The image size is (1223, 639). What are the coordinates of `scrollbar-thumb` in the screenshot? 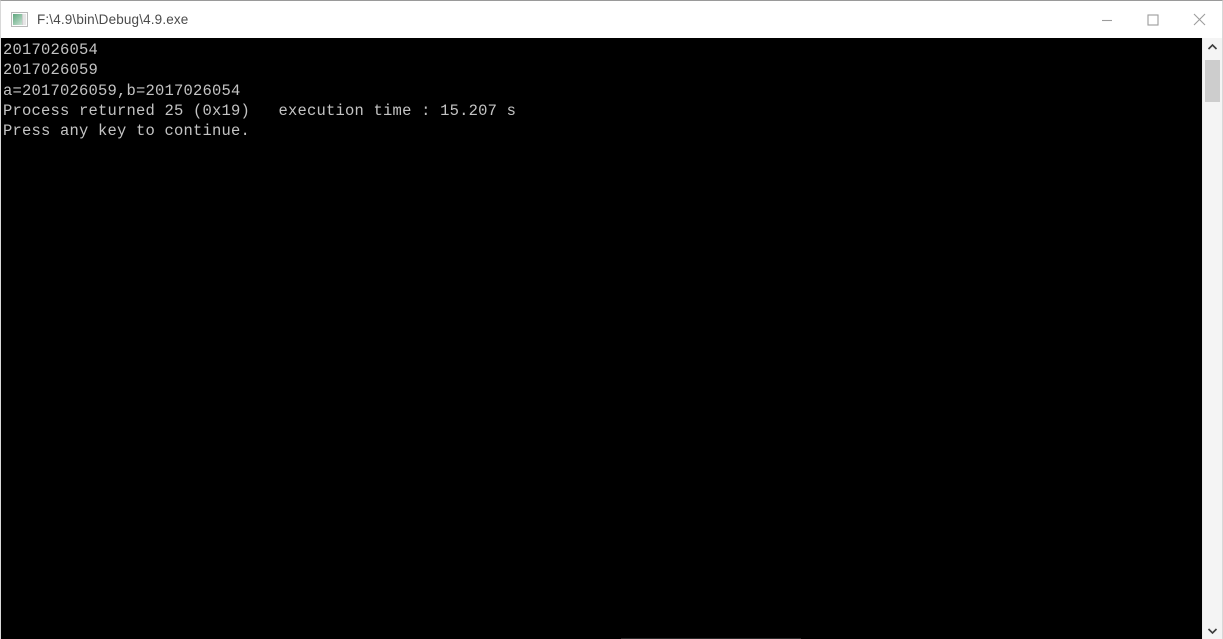 It's located at (1212, 81).